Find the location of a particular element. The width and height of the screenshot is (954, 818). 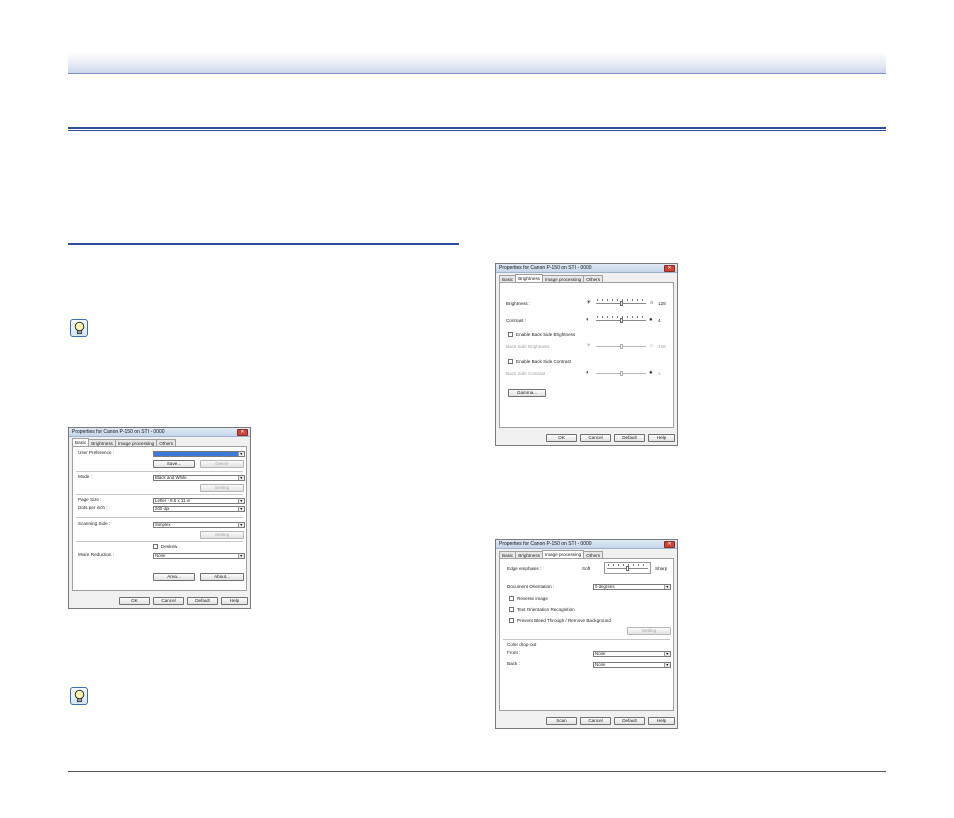

orientation-value: 0 degrees is located at coordinates (605, 586).